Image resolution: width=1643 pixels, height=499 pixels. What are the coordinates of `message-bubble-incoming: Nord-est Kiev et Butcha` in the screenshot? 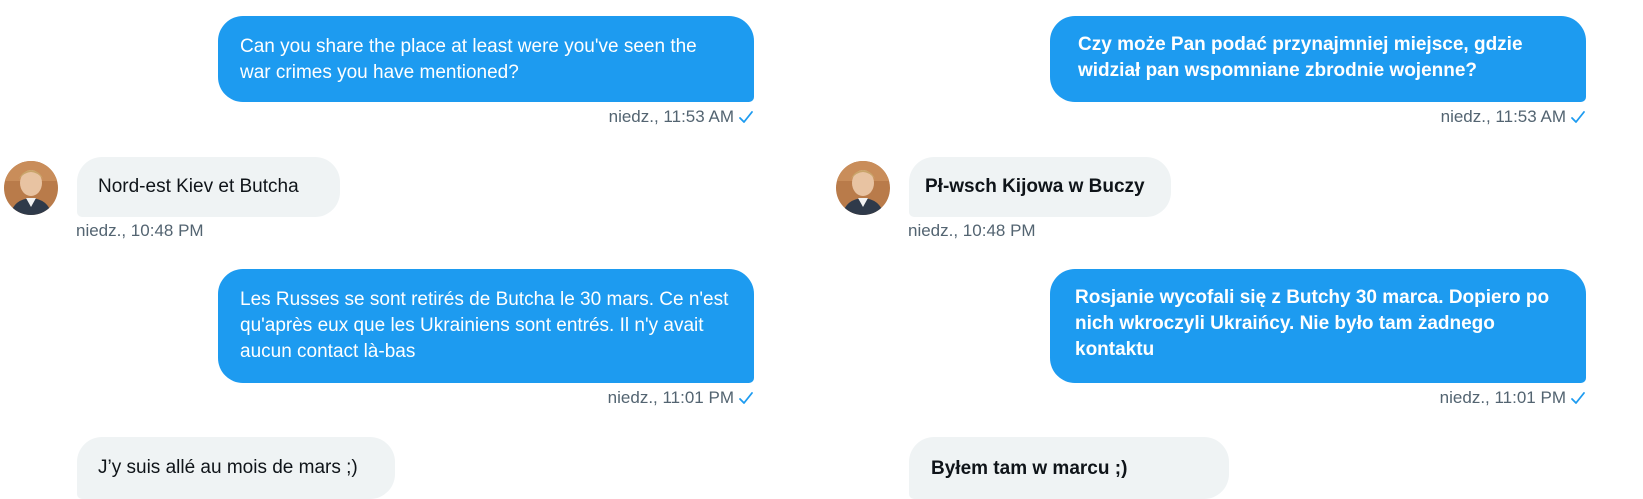 It's located at (208, 187).